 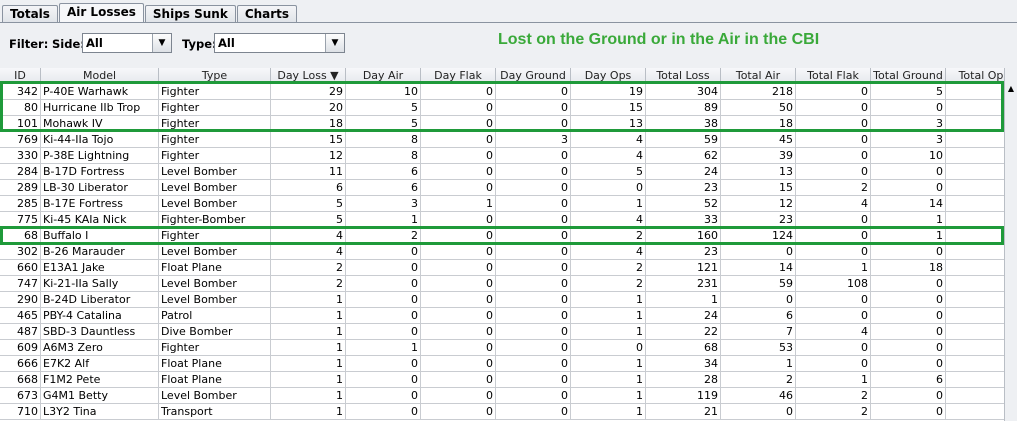 I want to click on table-cell: 668, so click(x=20, y=380).